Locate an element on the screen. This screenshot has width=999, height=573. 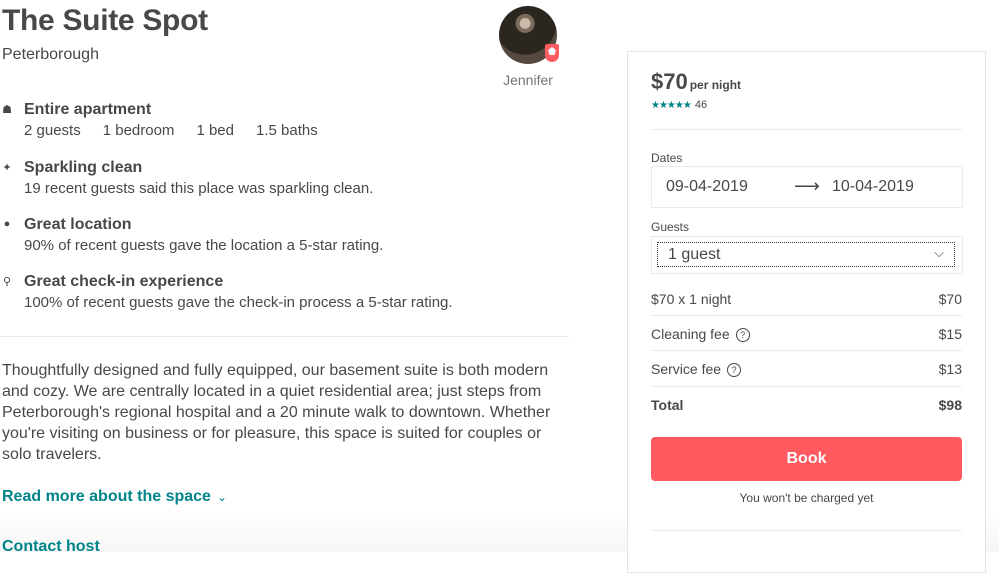
price-line-total: Total $98 is located at coordinates (806, 405).